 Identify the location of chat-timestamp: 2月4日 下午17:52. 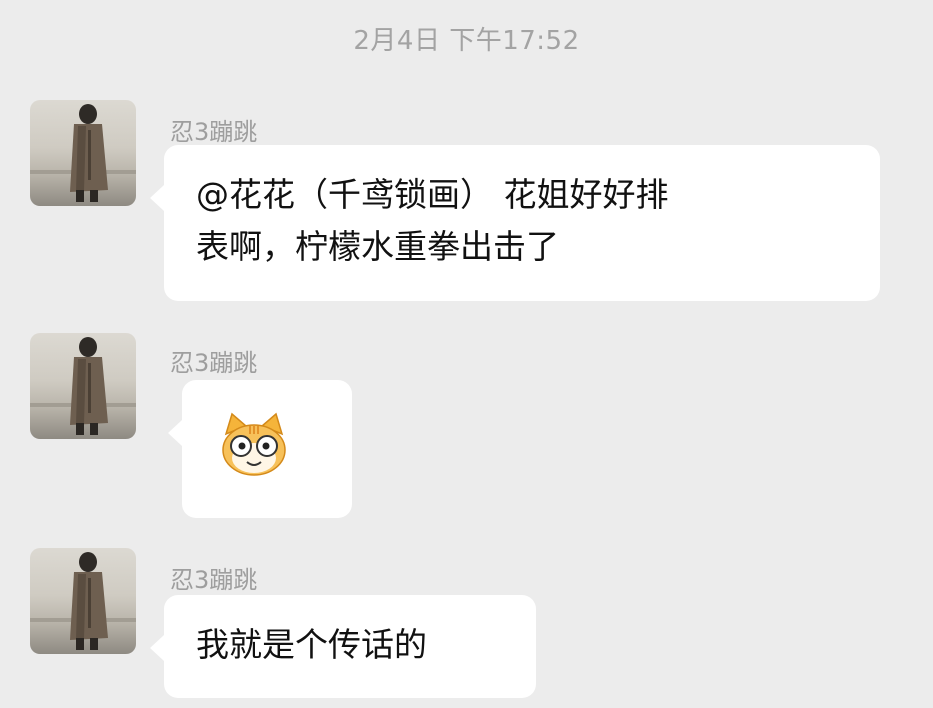
(466, 41).